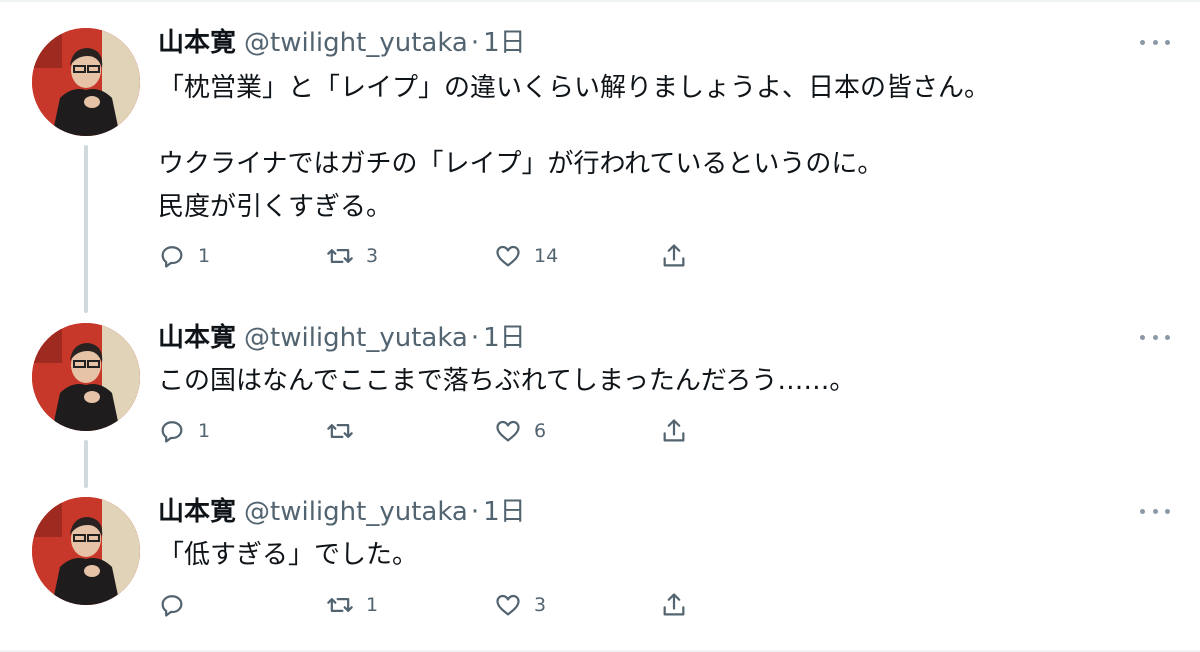  What do you see at coordinates (507, 381) in the screenshot?
I see `tweet-text-line: この国はなんでここまで落ちぶれてしまったんだろう……。` at bounding box center [507, 381].